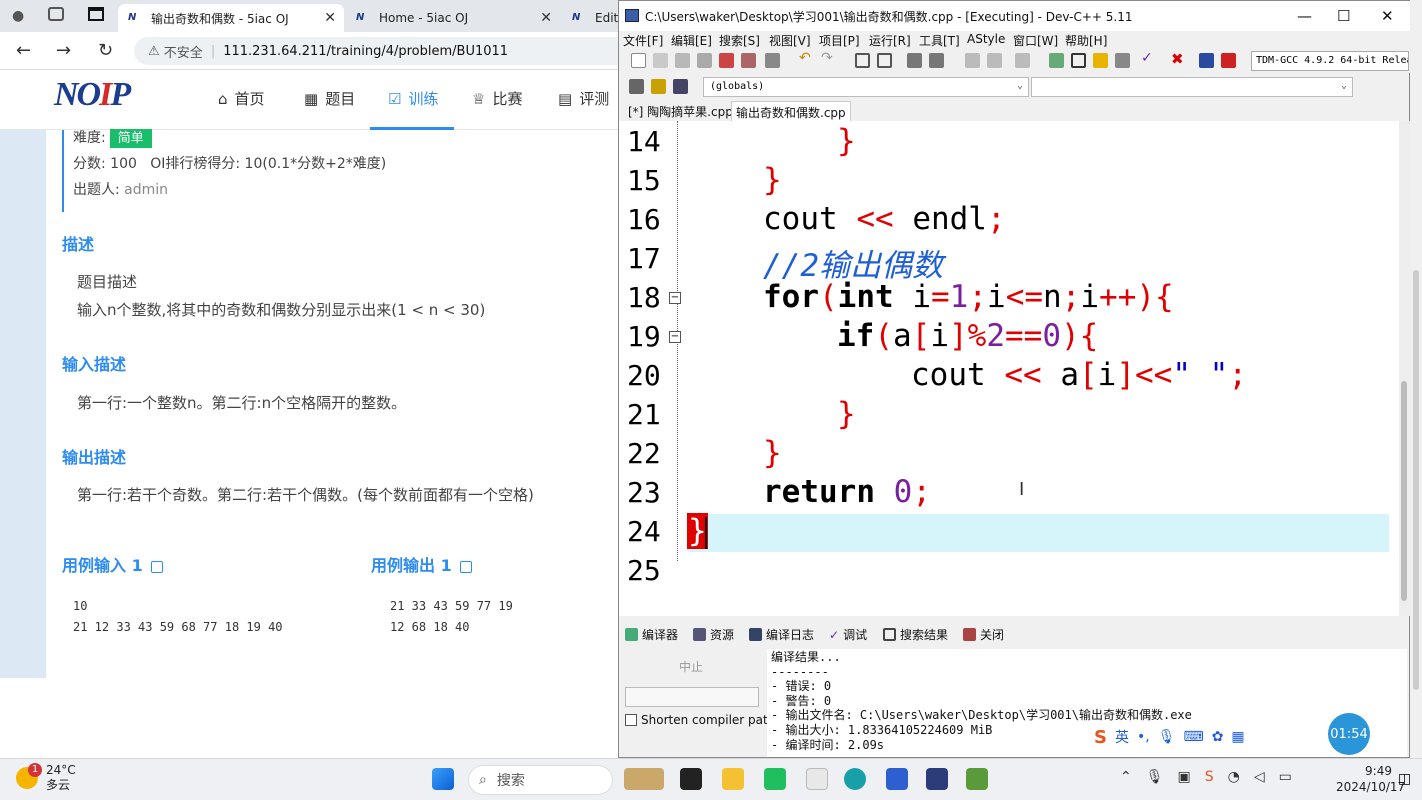 The width and height of the screenshot is (1422, 800). What do you see at coordinates (1259, 777) in the screenshot?
I see `volume-icon: ◁` at bounding box center [1259, 777].